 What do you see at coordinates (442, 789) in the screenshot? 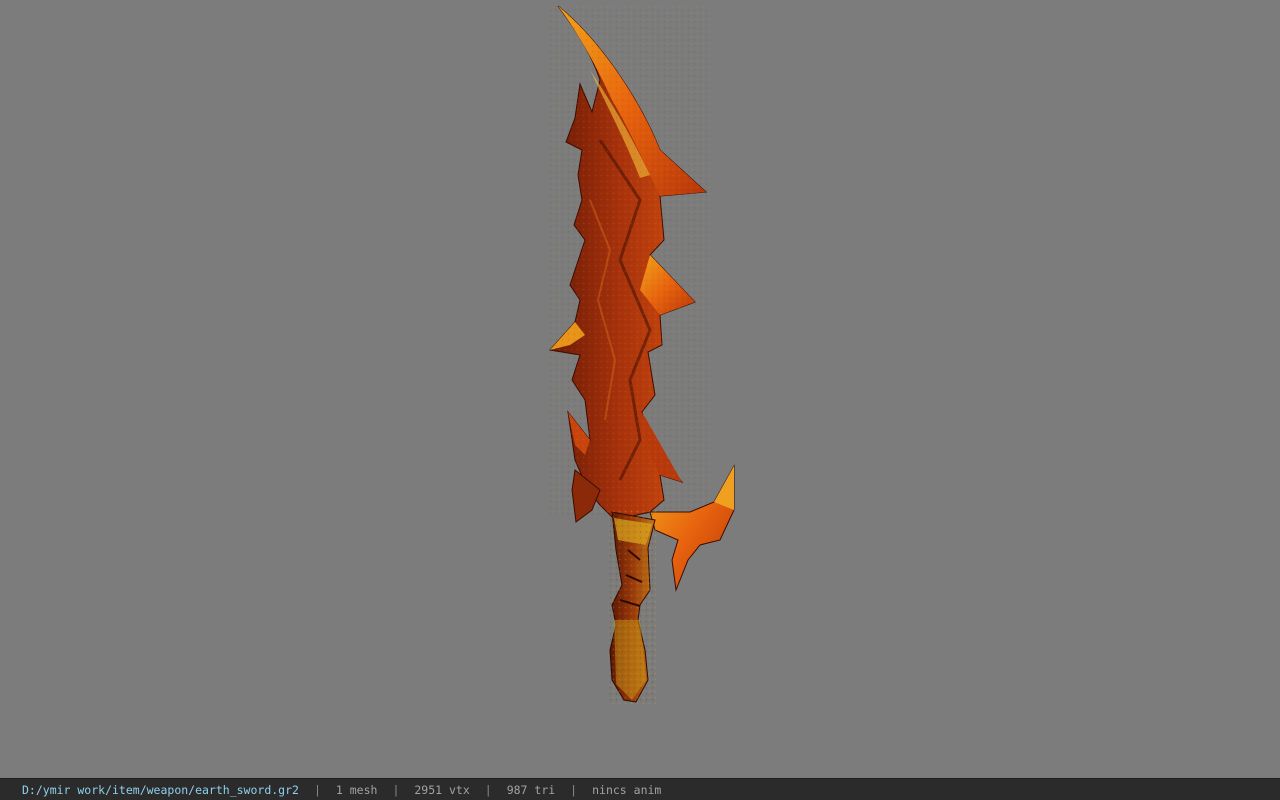
I see `vertex-count-label: 2951 vtx` at bounding box center [442, 789].